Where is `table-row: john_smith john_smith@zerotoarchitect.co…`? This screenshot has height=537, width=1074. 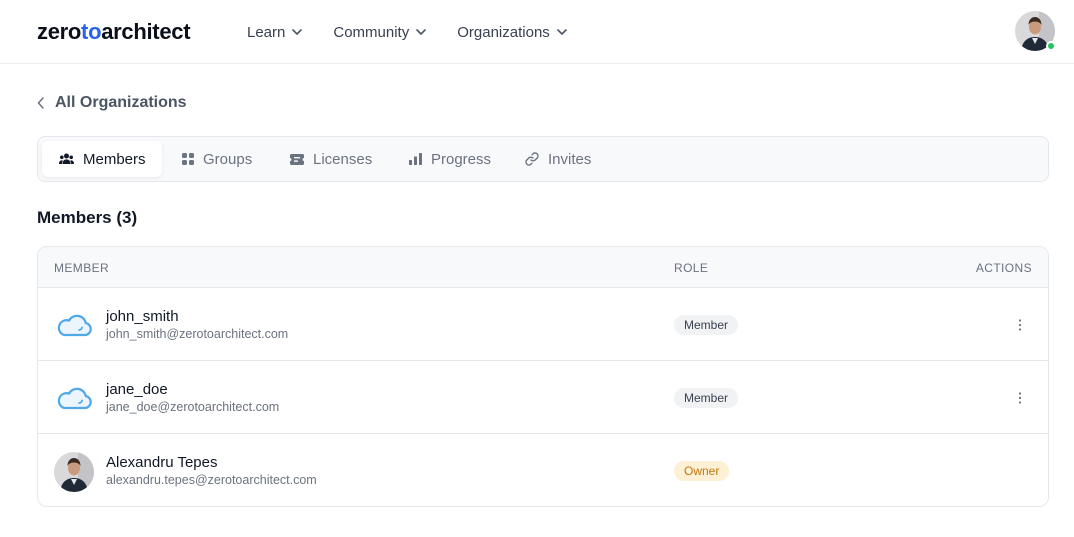
table-row: john_smith john_smith@zerotoarchitect.co… is located at coordinates (543, 324).